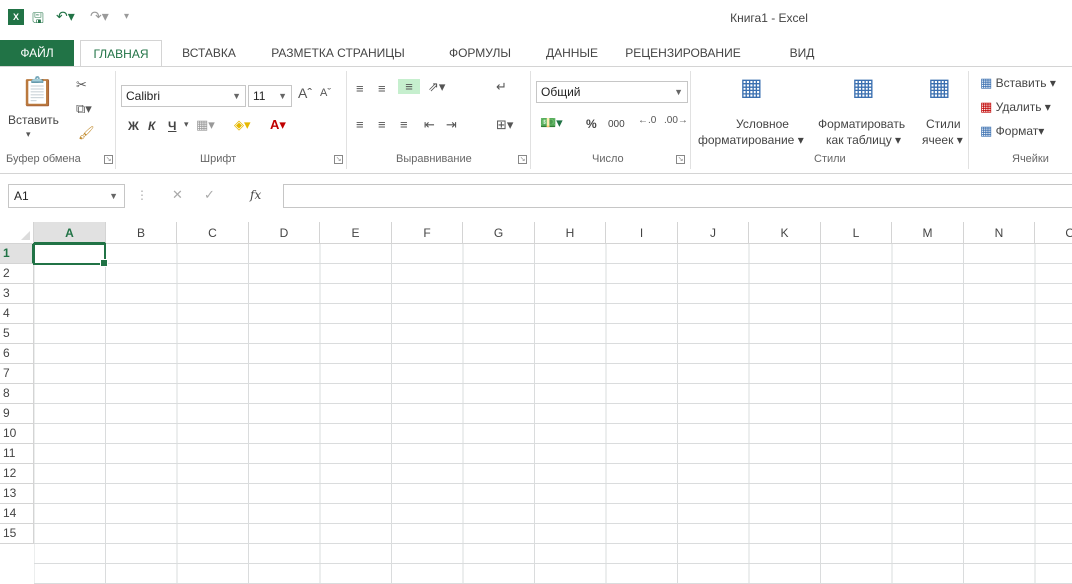 The width and height of the screenshot is (1072, 584). Describe the element at coordinates (278, 125) in the screenshot. I see `font-color-icon: A▾` at that location.